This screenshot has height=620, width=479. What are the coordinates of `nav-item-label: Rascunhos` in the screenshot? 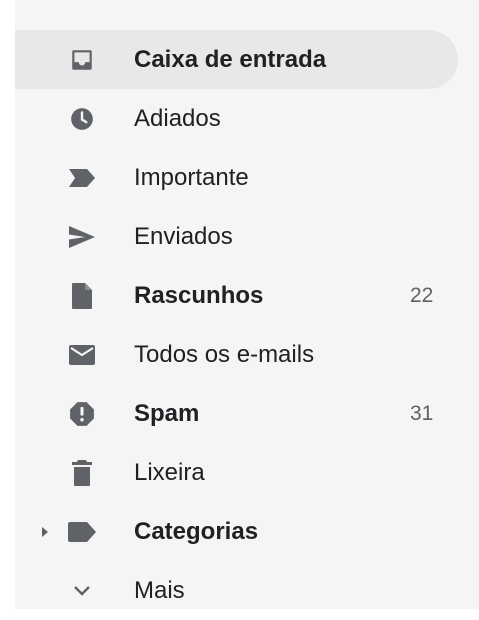 It's located at (199, 295).